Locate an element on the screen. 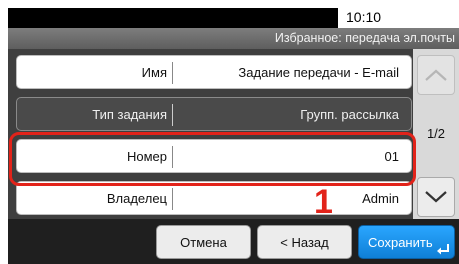 This screenshot has width=459, height=264. page-indicator: 1/2 is located at coordinates (436, 133).